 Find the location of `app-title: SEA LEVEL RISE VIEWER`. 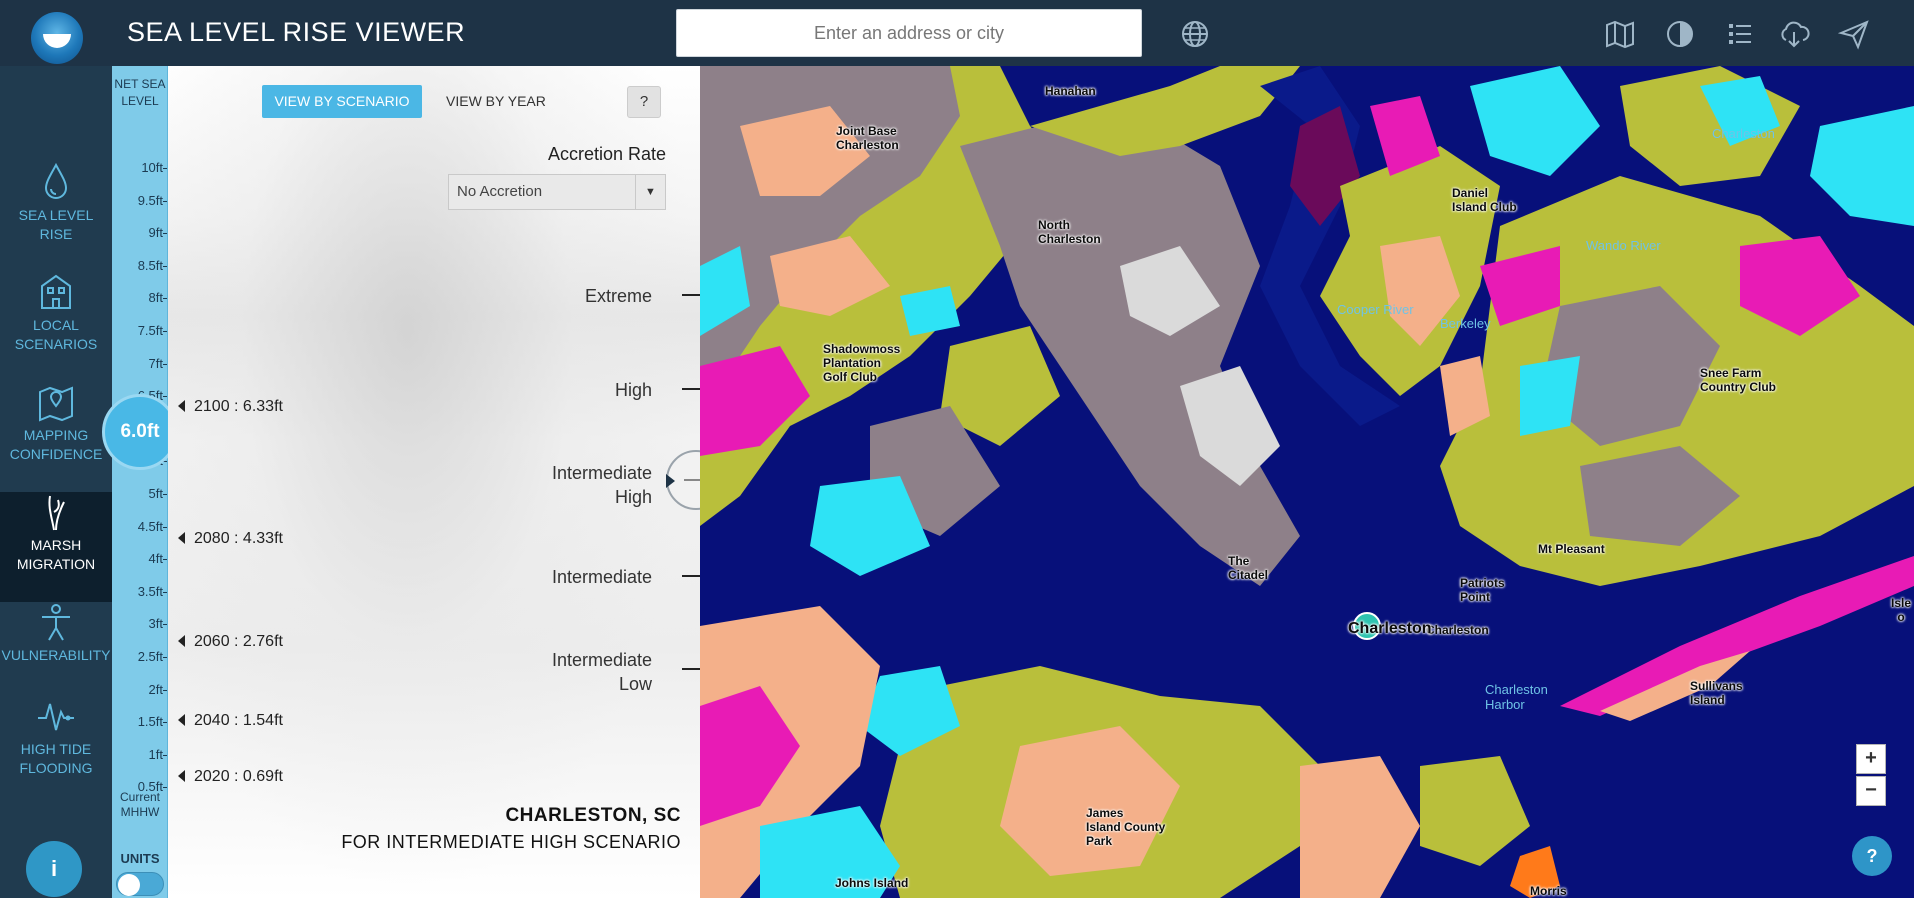

app-title: SEA LEVEL RISE VIEWER is located at coordinates (296, 32).